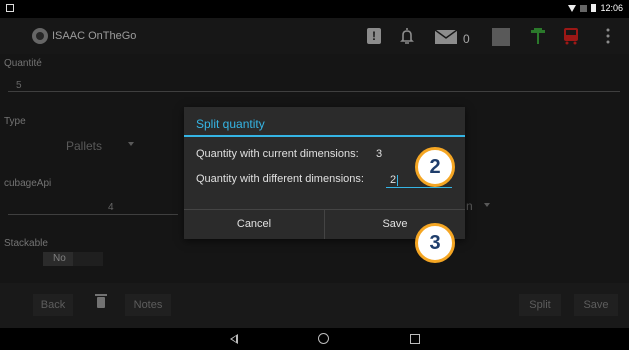  What do you see at coordinates (435, 243) in the screenshot?
I see `callout-badge-3: 3` at bounding box center [435, 243].